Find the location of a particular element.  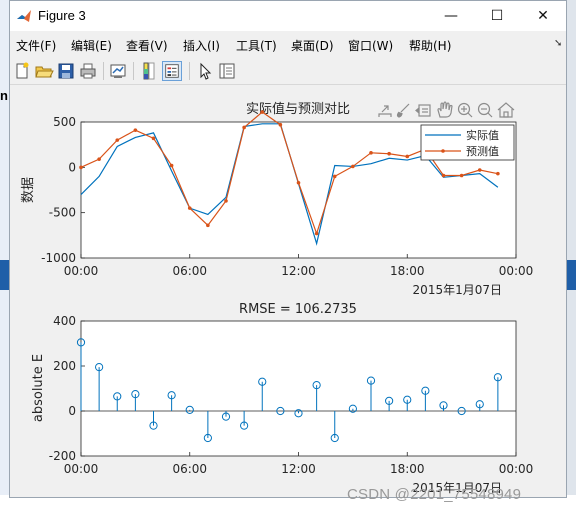

minimize-button: — is located at coordinates (451, 16).